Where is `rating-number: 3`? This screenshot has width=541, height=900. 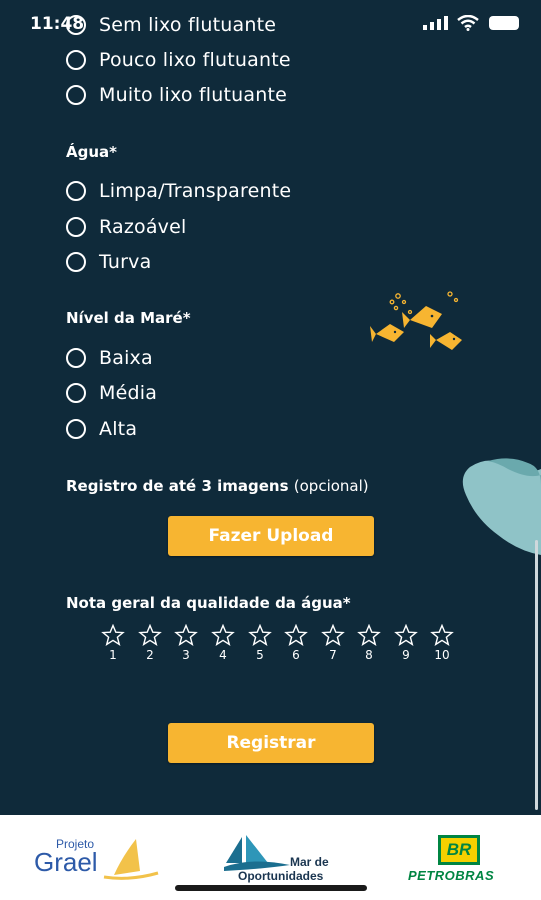 rating-number: 3 is located at coordinates (186, 655).